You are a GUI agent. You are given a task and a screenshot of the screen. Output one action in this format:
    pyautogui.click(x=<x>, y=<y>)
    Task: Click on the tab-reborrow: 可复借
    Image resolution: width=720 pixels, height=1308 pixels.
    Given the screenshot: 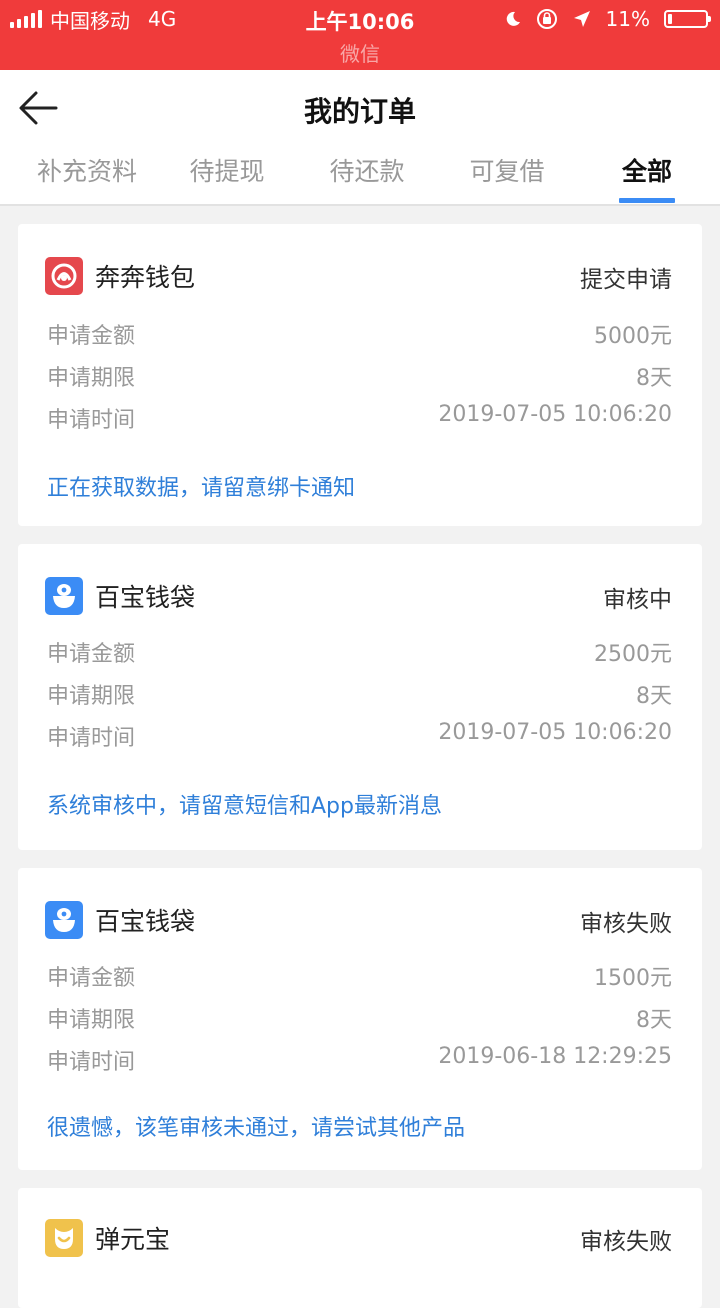 What is the action you would take?
    pyautogui.click(x=507, y=170)
    